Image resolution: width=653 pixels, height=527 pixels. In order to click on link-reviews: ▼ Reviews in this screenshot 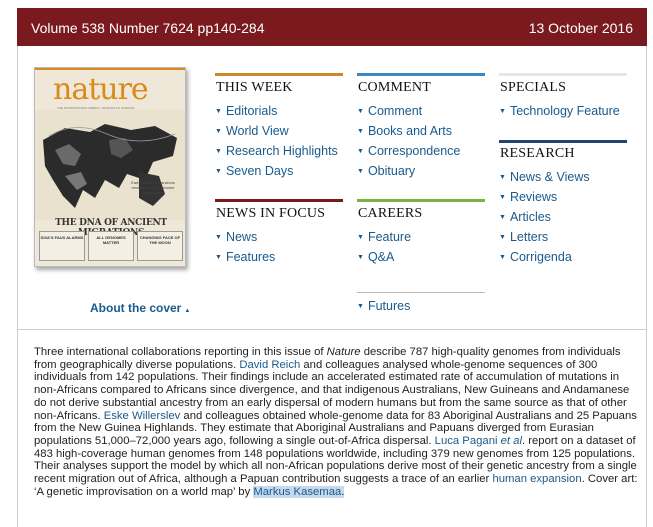, I will do `click(528, 197)`.